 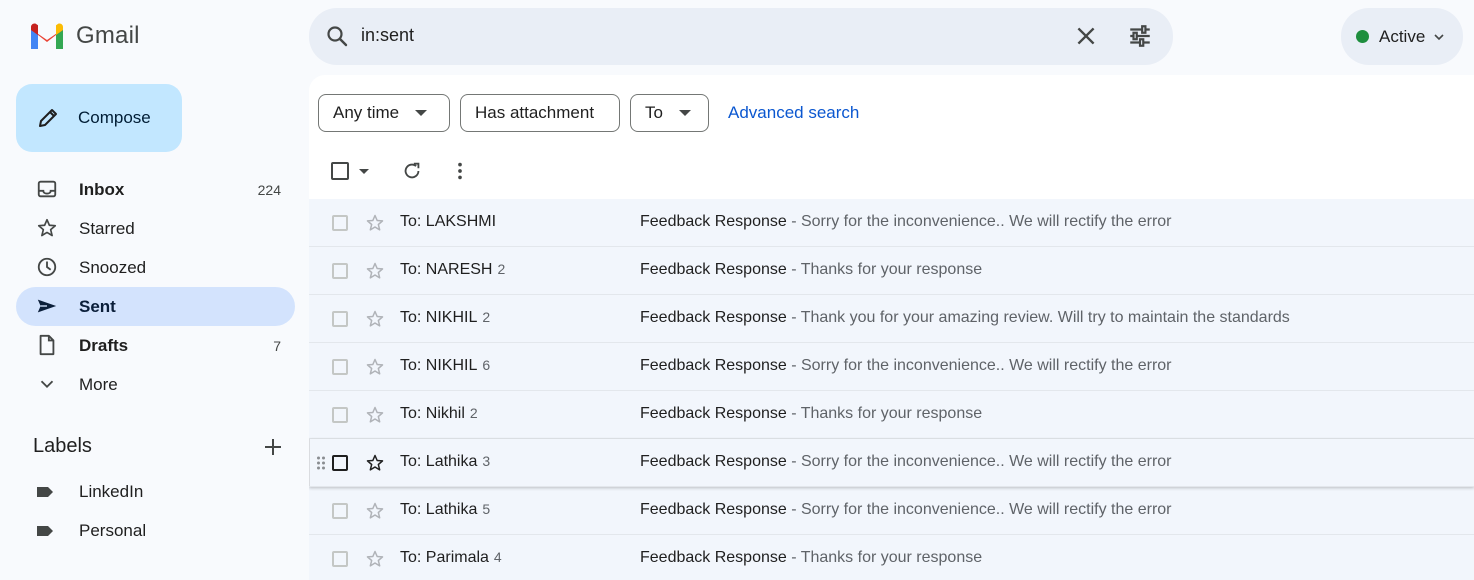 What do you see at coordinates (113, 530) in the screenshot?
I see `label-name: Personal` at bounding box center [113, 530].